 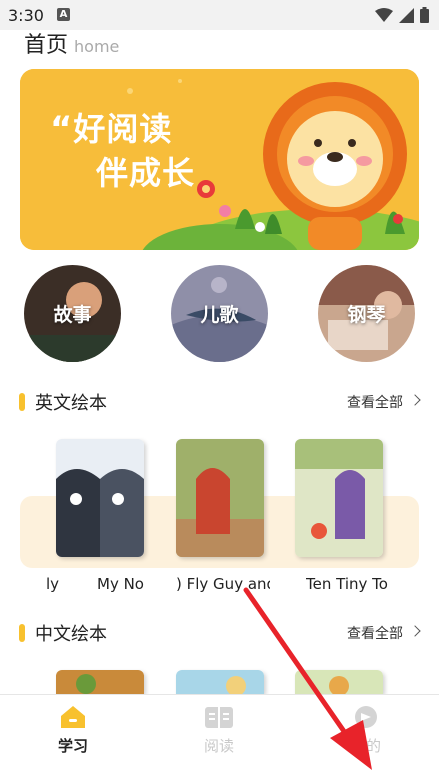 I want to click on book-icon, so click(x=219, y=717).